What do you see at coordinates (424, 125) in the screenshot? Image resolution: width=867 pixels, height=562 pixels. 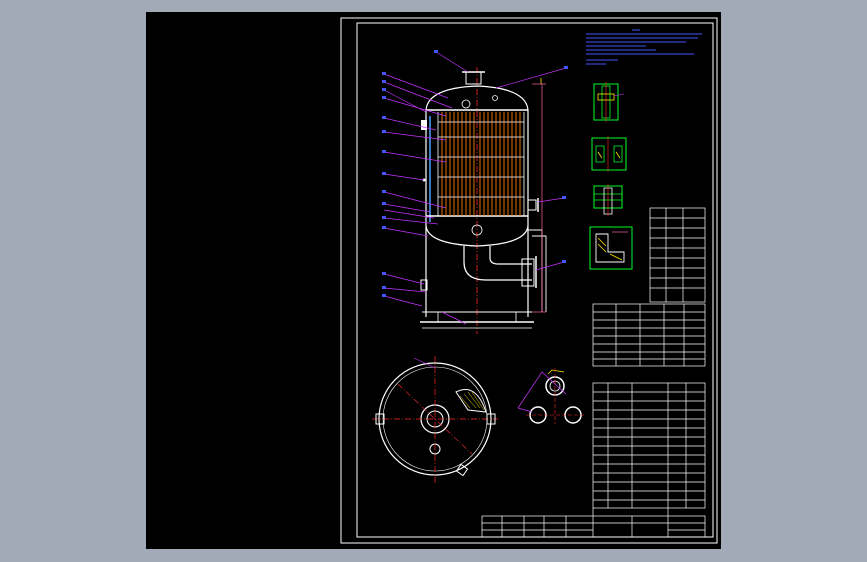 I see `left-upper-nozzle` at bounding box center [424, 125].